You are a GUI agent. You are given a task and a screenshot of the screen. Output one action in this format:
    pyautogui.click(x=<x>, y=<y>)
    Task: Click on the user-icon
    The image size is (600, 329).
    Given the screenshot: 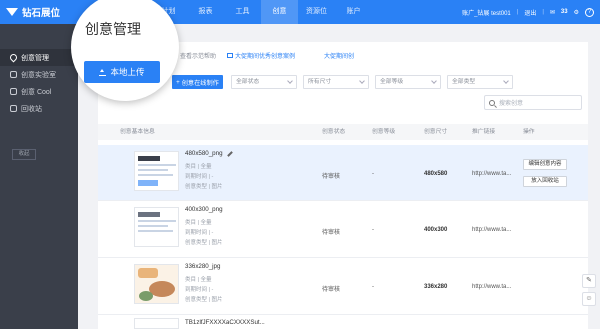 What is the action you would take?
    pyautogui.click(x=13, y=74)
    